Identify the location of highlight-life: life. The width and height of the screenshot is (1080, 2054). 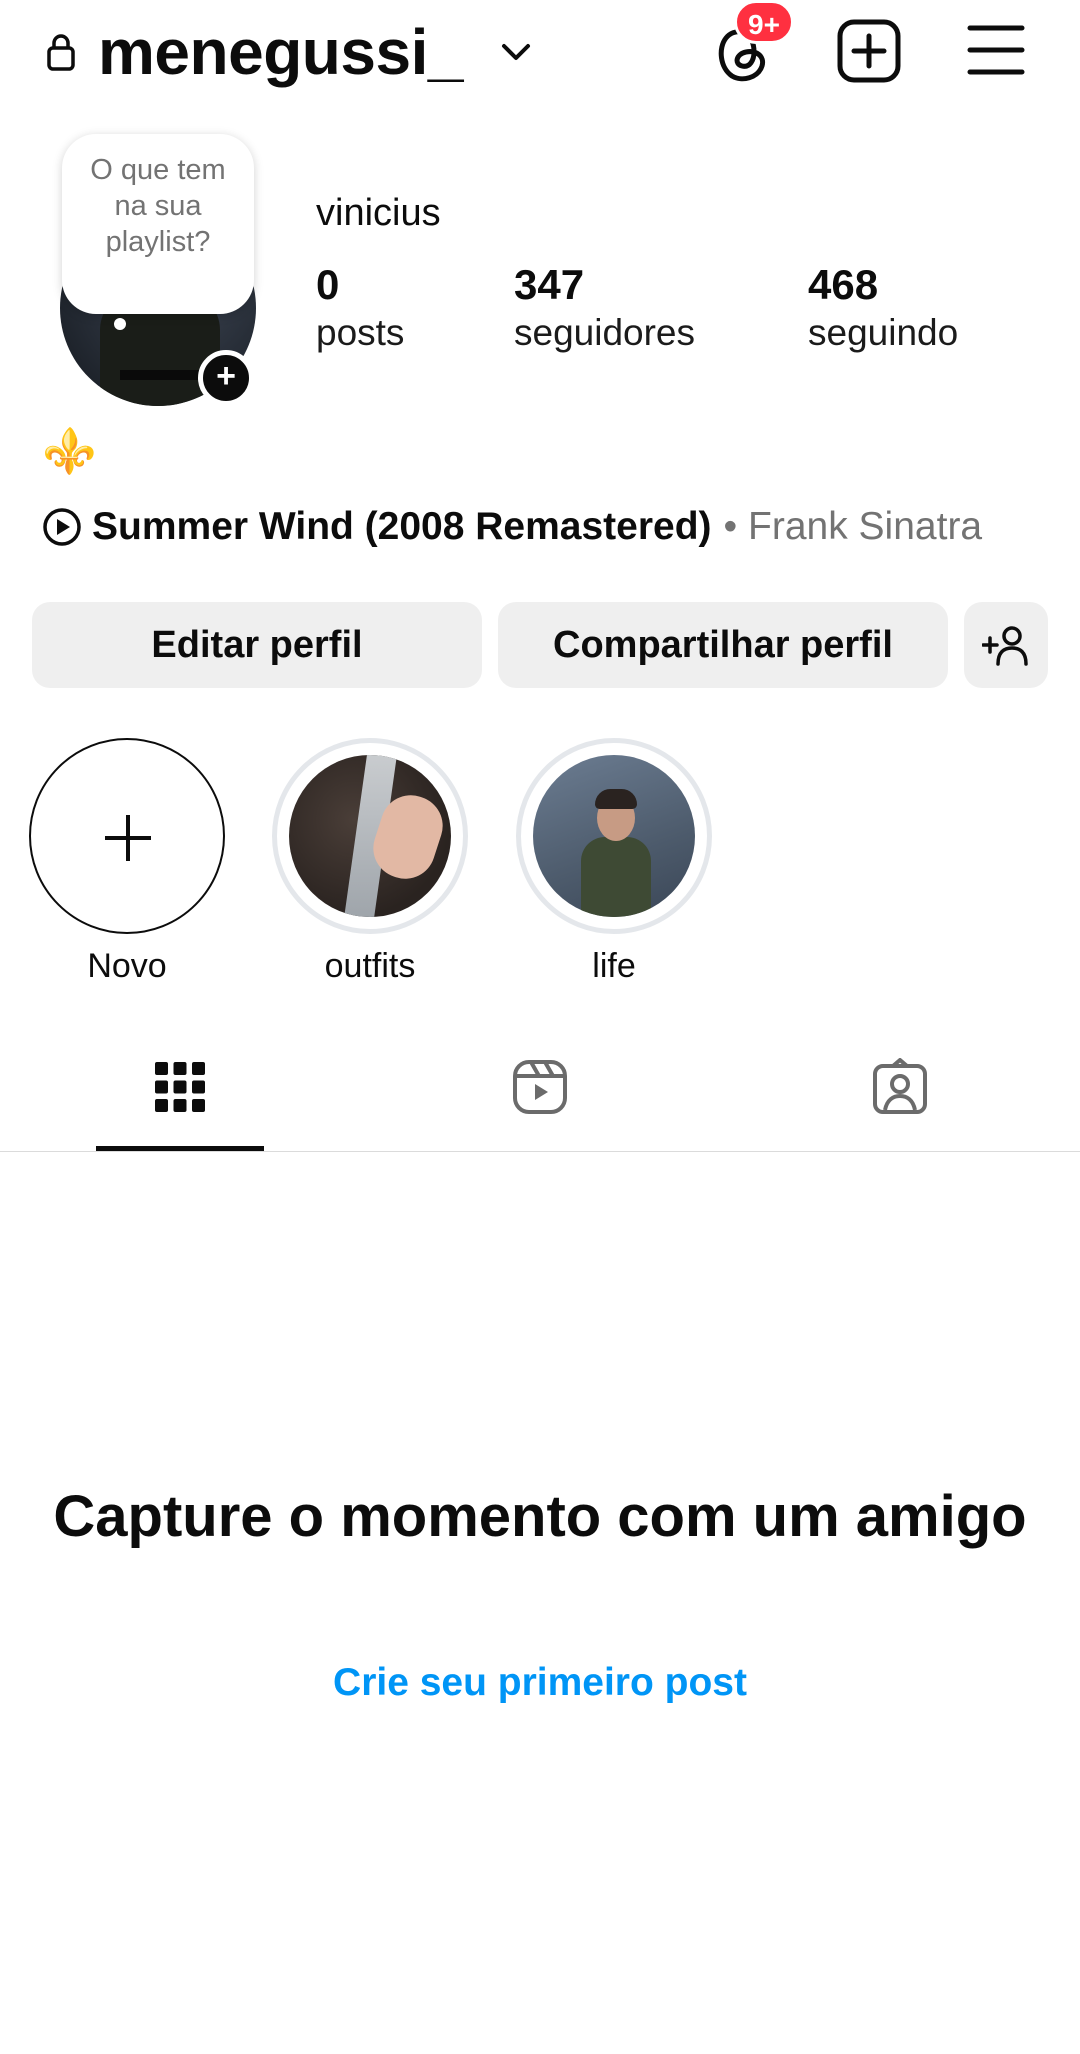
(614, 862).